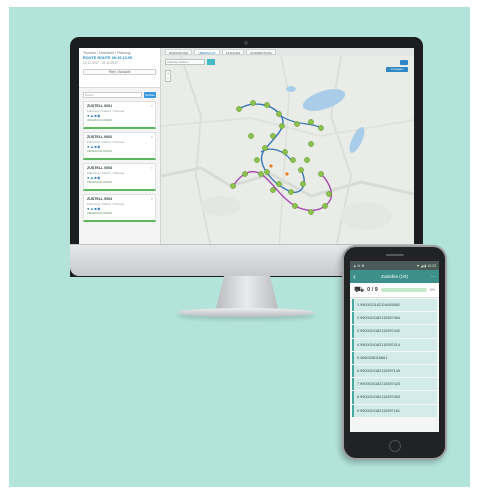 This screenshot has width=479, height=493. Describe the element at coordinates (394, 371) in the screenshot. I see `list-item: 6 9900024182115397149` at that location.